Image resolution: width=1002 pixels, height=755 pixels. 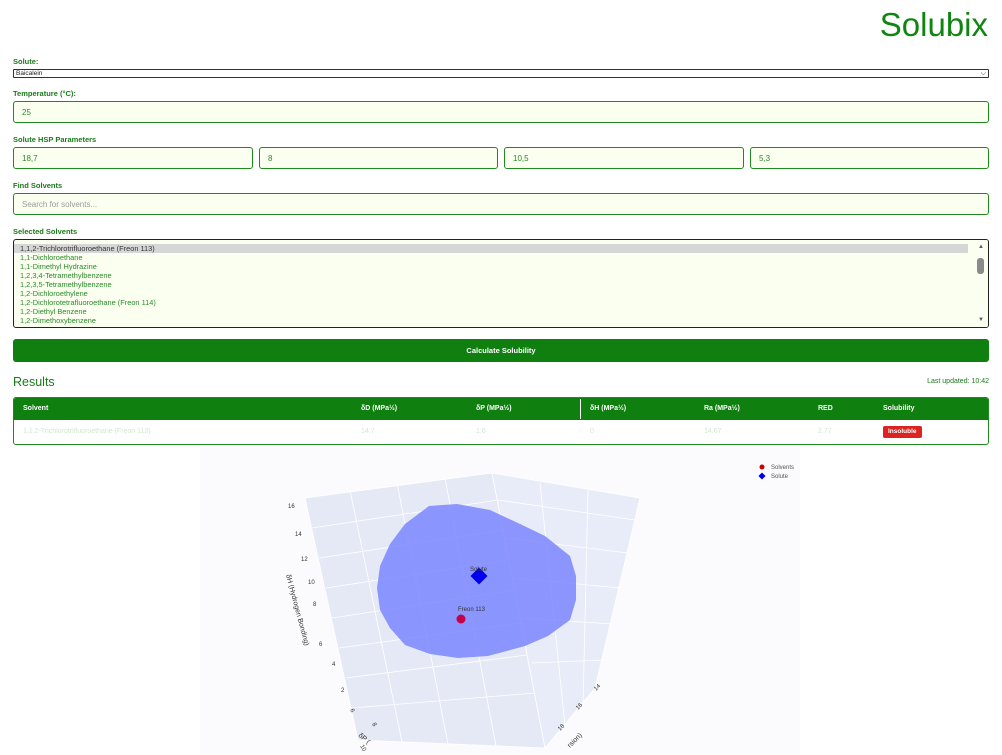 I want to click on list-scrollbar: ▲ ▼, so click(x=981, y=283).